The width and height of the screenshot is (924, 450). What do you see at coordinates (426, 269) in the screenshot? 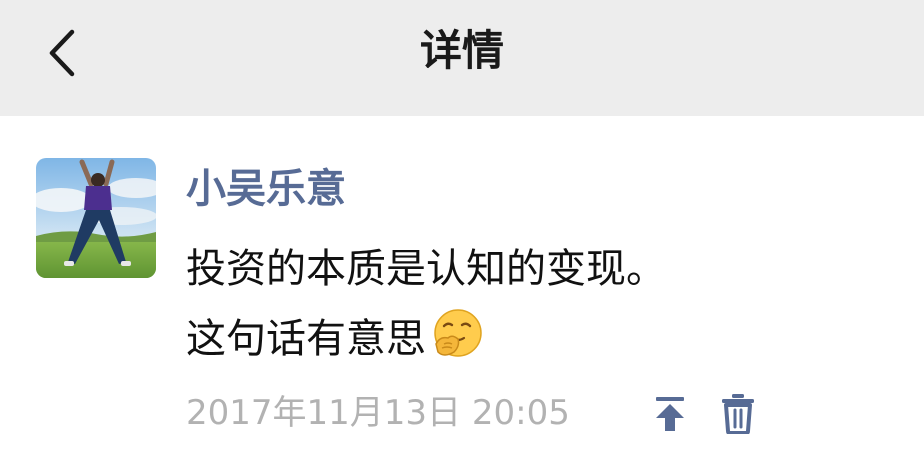
I see `post-text-line: 投资的本质是认知的变现。` at bounding box center [426, 269].